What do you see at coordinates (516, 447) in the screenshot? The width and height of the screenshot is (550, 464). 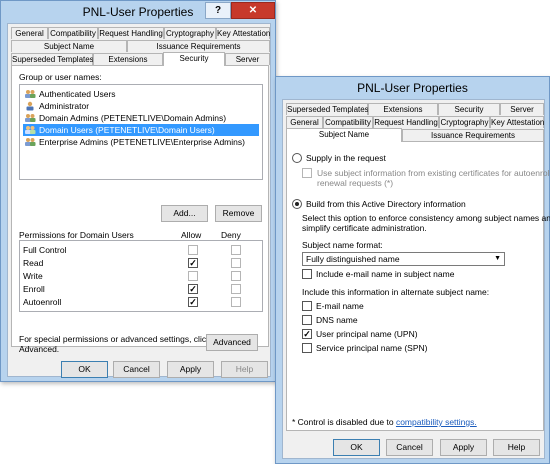 I see `right-help-button: Help` at bounding box center [516, 447].